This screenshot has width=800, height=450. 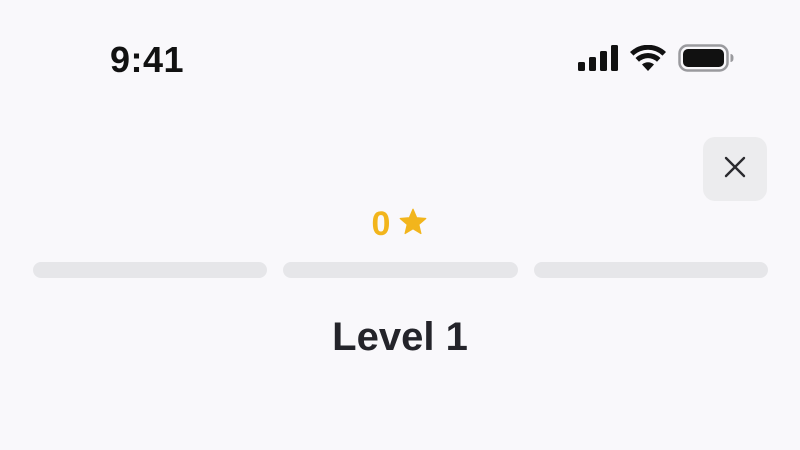 I want to click on status-time: 9:41, so click(x=147, y=59).